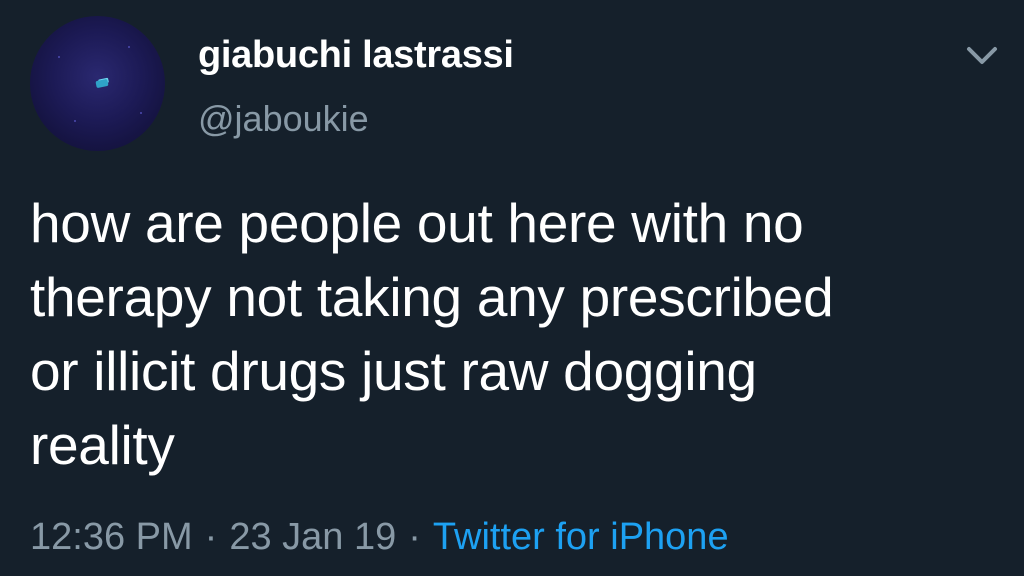 Image resolution: width=1024 pixels, height=576 pixels. Describe the element at coordinates (982, 56) in the screenshot. I see `chevron-down-icon` at that location.